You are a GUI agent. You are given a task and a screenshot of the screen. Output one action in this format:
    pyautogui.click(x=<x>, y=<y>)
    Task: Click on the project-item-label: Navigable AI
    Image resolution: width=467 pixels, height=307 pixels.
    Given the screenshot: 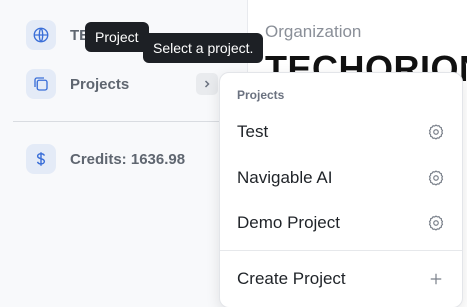 What is the action you would take?
    pyautogui.click(x=285, y=177)
    